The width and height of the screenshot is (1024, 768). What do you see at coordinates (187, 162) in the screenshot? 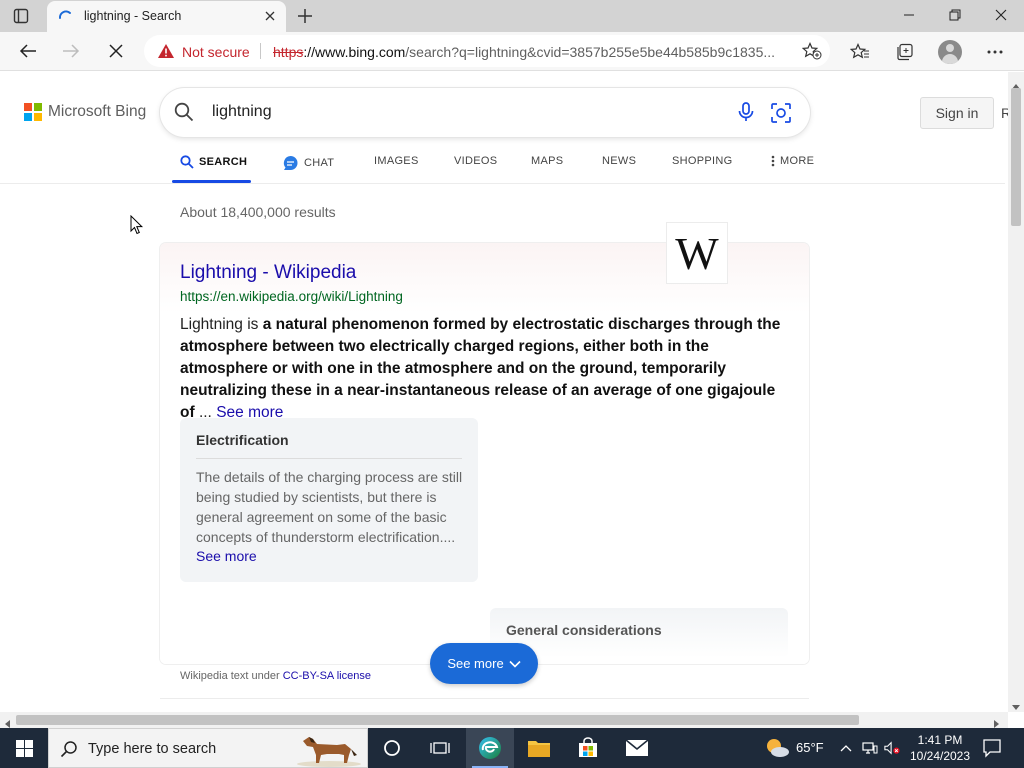
I see `search-scope-icon` at bounding box center [187, 162].